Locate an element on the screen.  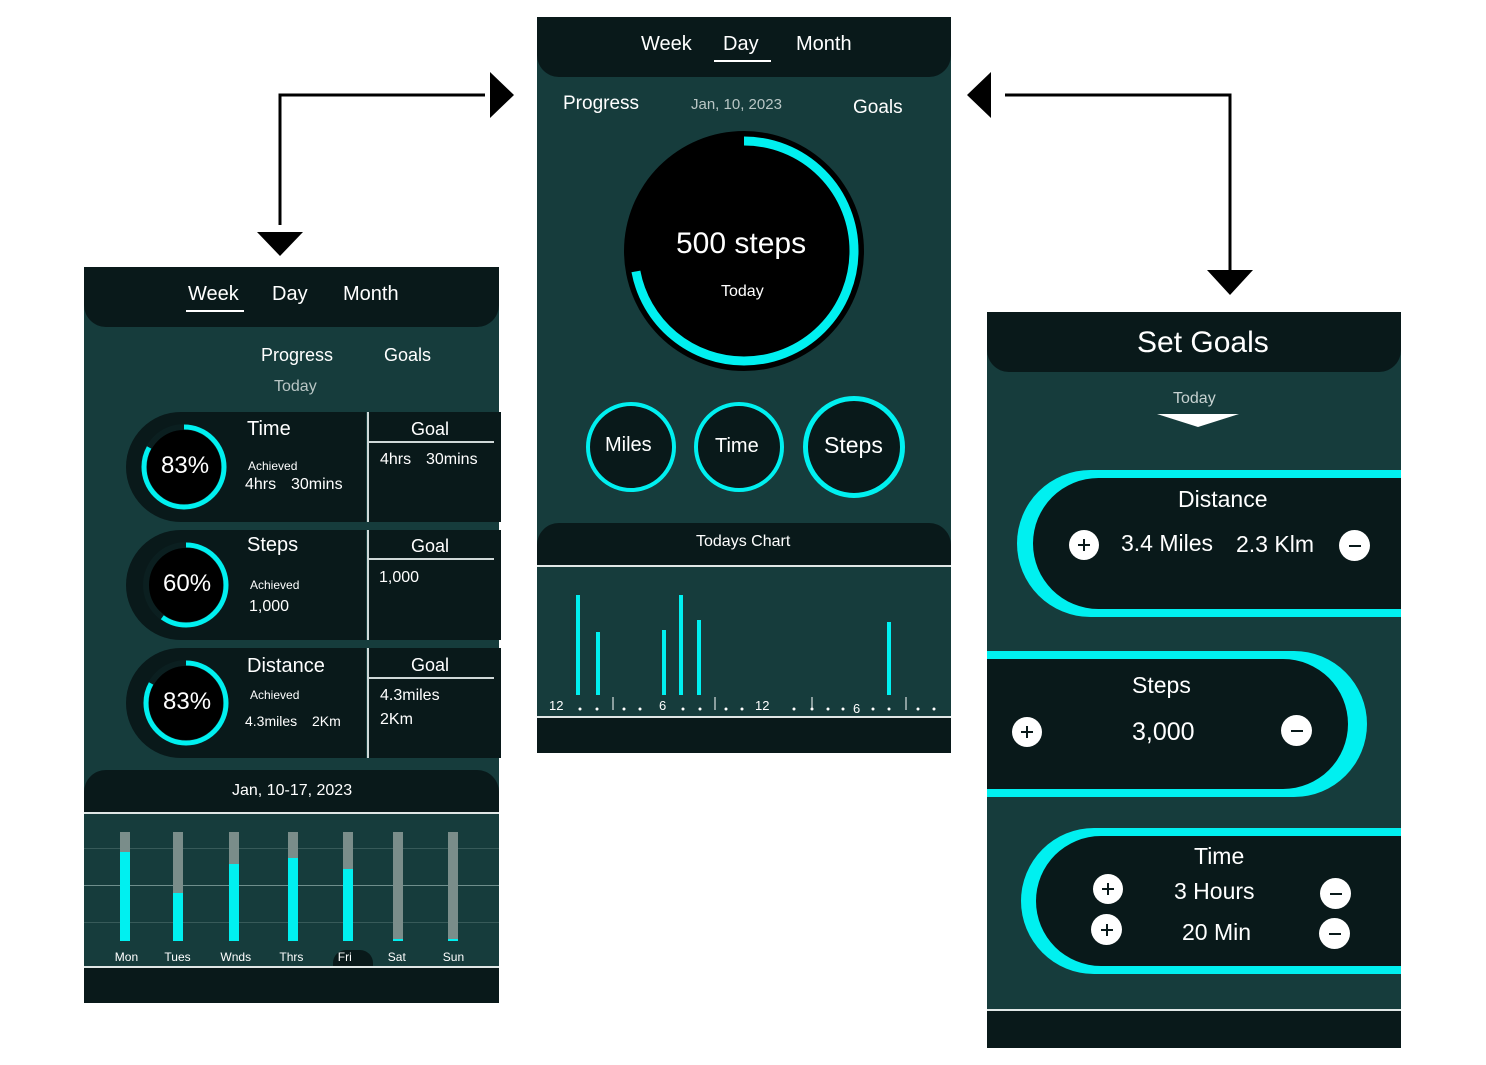
steps-achieved-value: 1,000 is located at coordinates (269, 606).